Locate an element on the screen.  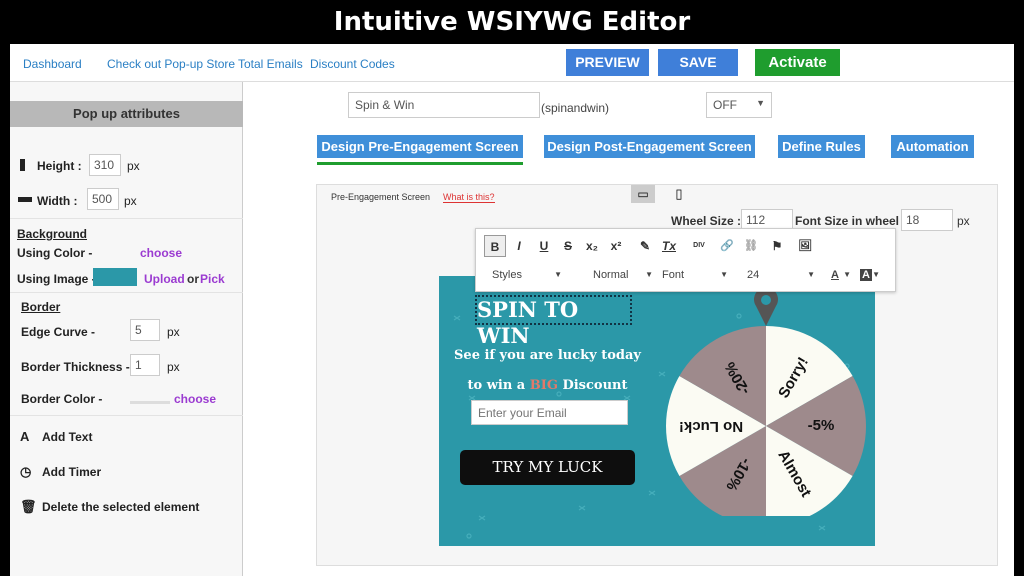
styles-dropdown: Styles ▼ is located at coordinates (527, 275).